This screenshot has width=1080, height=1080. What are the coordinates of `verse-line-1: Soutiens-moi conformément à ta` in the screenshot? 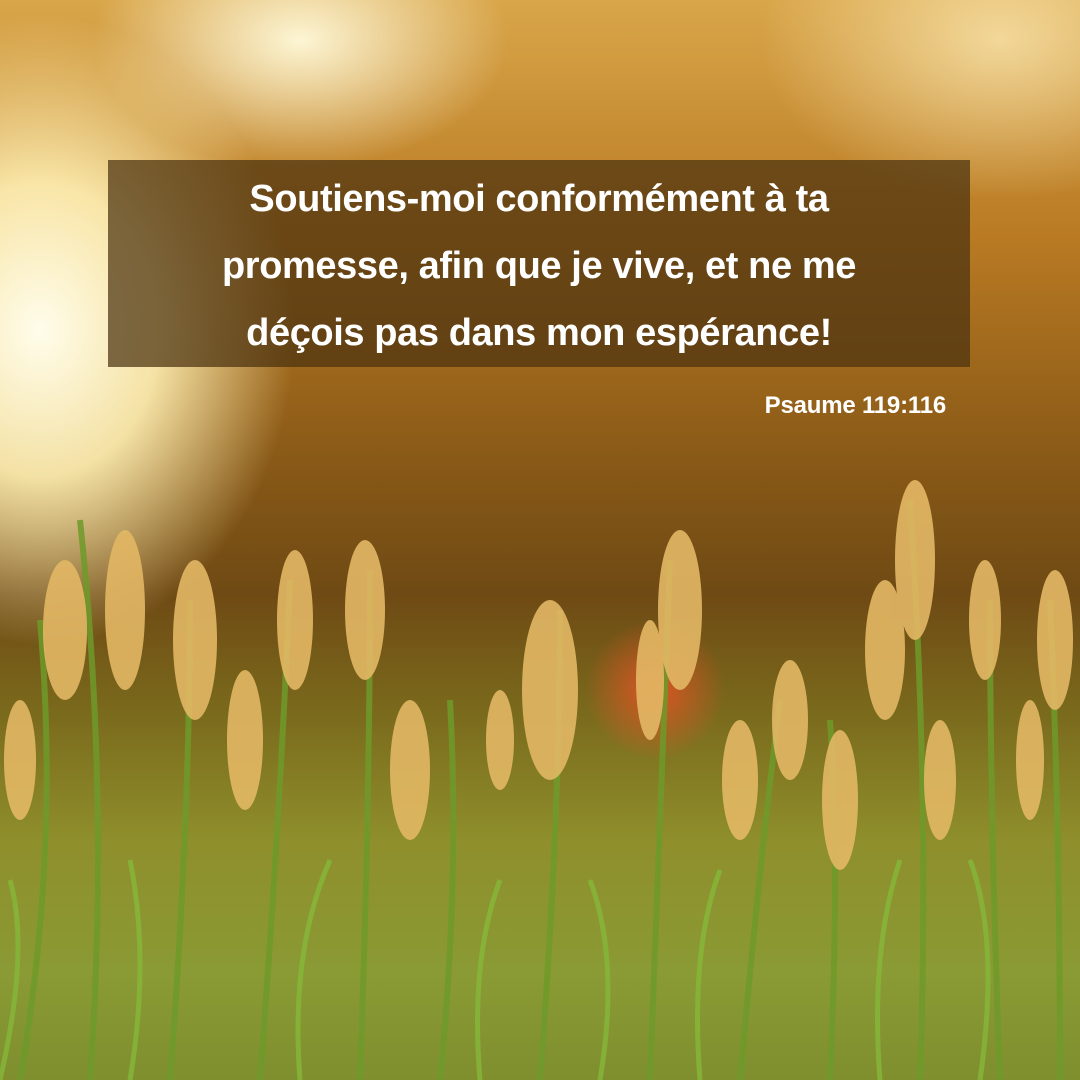 It's located at (539, 199).